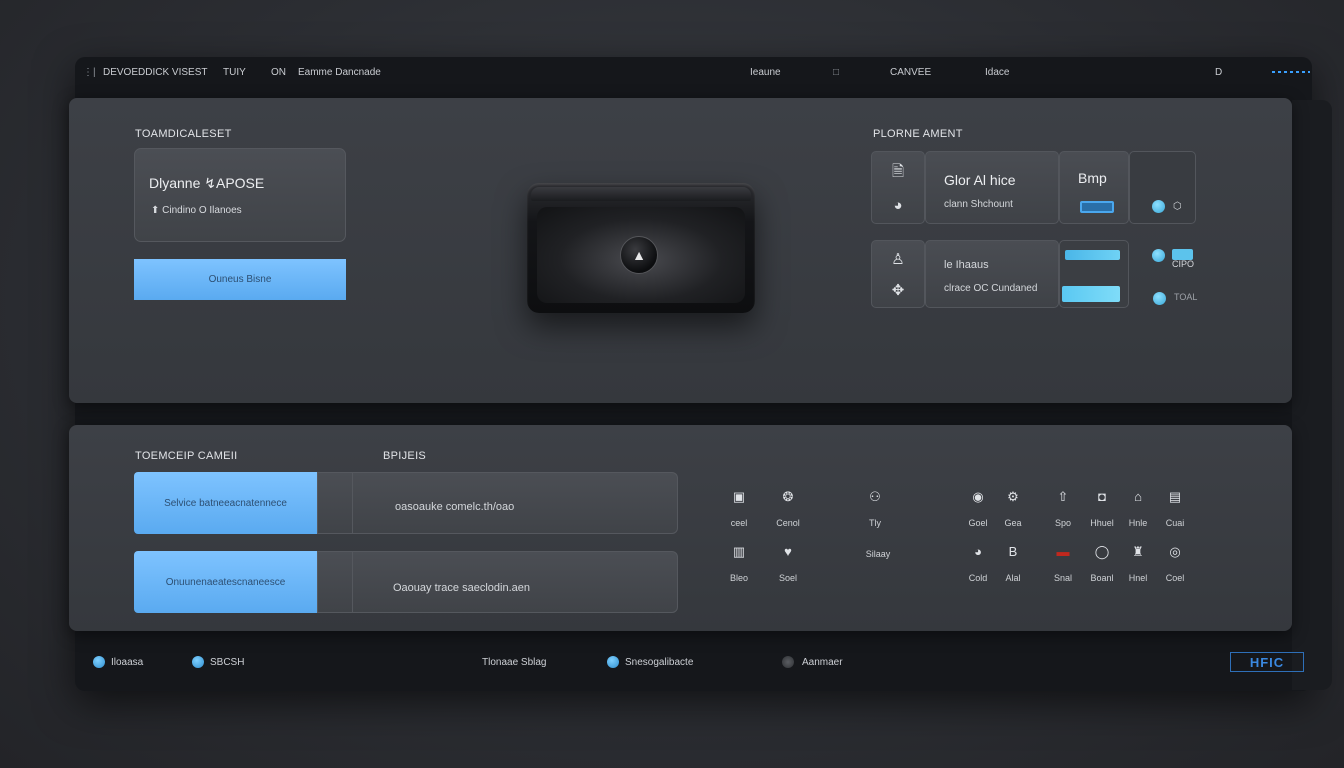 Image resolution: width=1344 pixels, height=768 pixels. Describe the element at coordinates (234, 72) in the screenshot. I see `topbar-item-2: TUIY` at that location.